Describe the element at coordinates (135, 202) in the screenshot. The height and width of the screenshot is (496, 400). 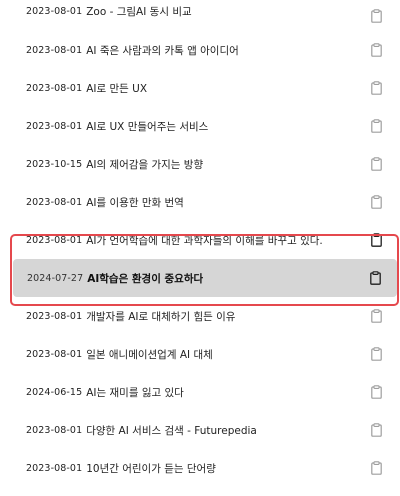
I see `item-title: AI를 이용한 만화 번역` at that location.